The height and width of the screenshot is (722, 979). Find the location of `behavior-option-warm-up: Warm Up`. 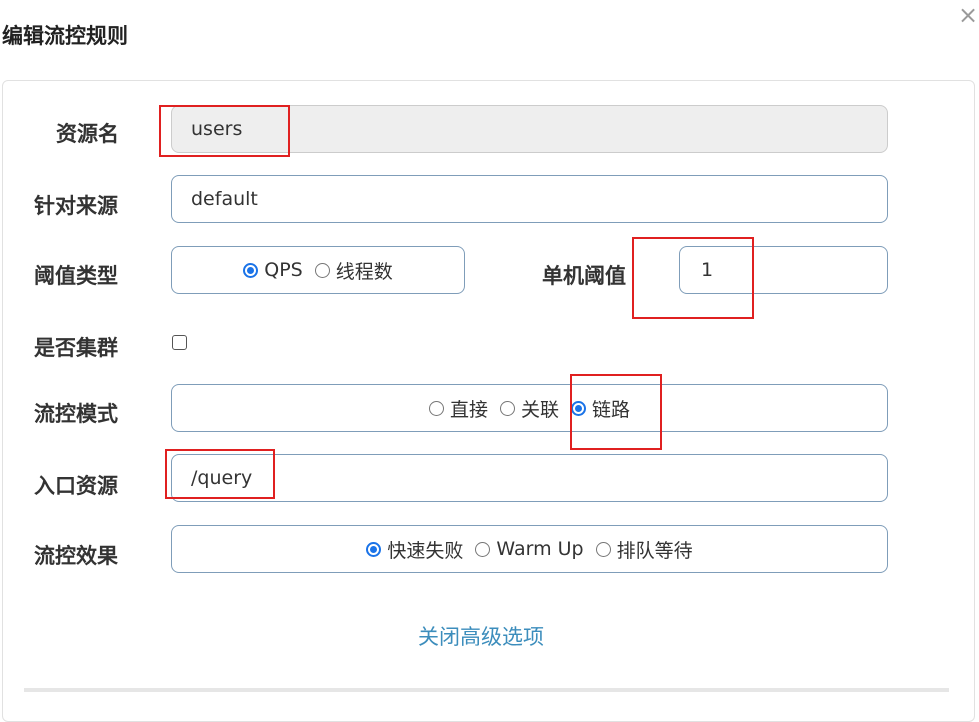

behavior-option-warm-up: Warm Up is located at coordinates (529, 549).